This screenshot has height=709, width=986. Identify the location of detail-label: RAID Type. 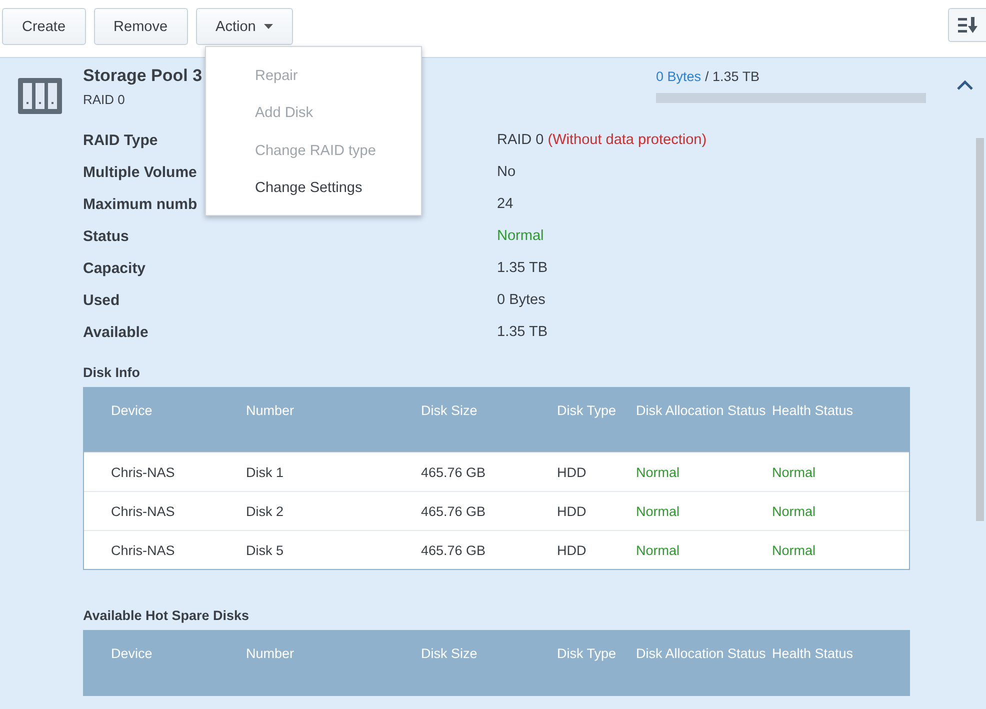
(120, 141).